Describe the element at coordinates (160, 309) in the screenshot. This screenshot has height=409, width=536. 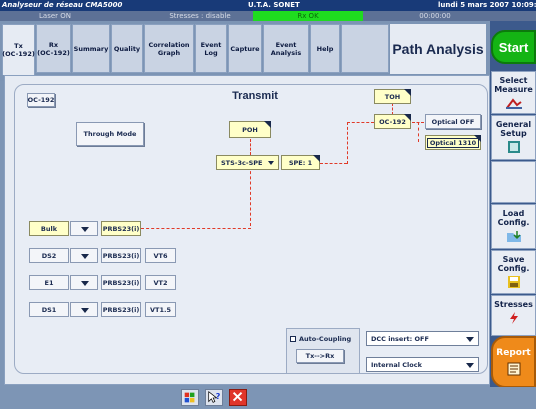
I see `ds1-mapping: VT1.5` at that location.